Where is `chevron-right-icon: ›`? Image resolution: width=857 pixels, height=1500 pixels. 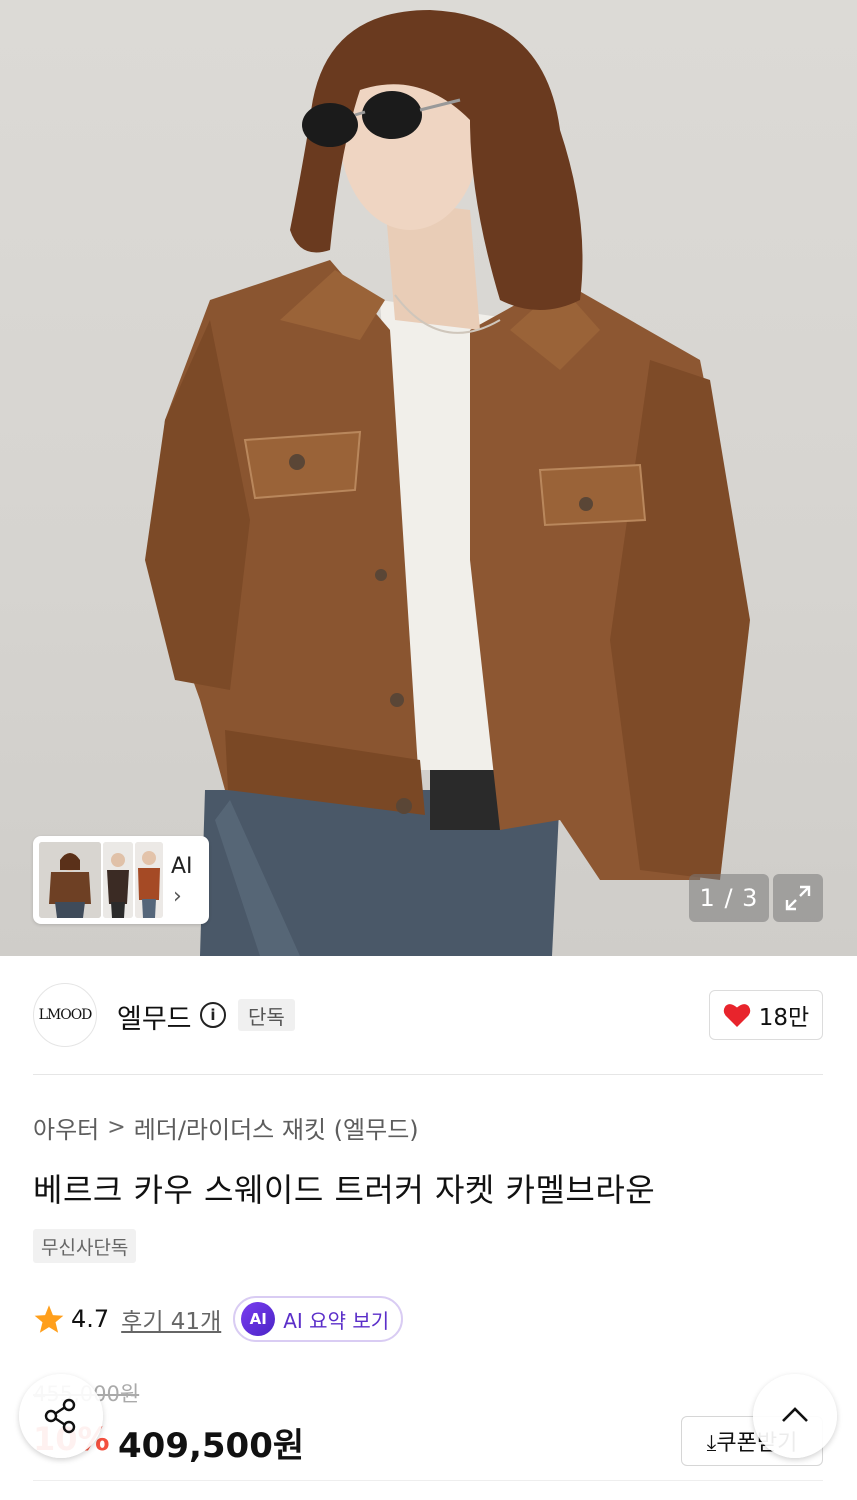 chevron-right-icon: › is located at coordinates (177, 896).